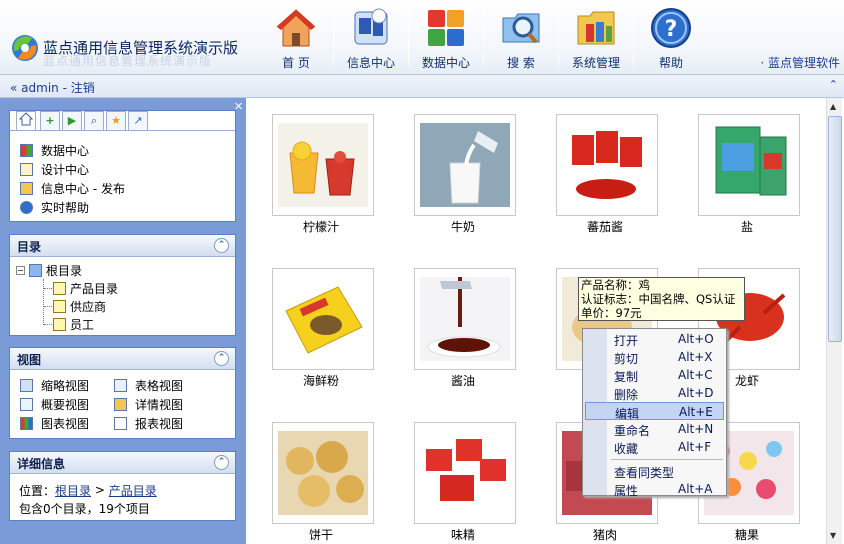  Describe the element at coordinates (122, 285) in the screenshot. I see `catalog-box: 目录 ⌃ − 根目录 产品目录 供应商 员工` at that location.